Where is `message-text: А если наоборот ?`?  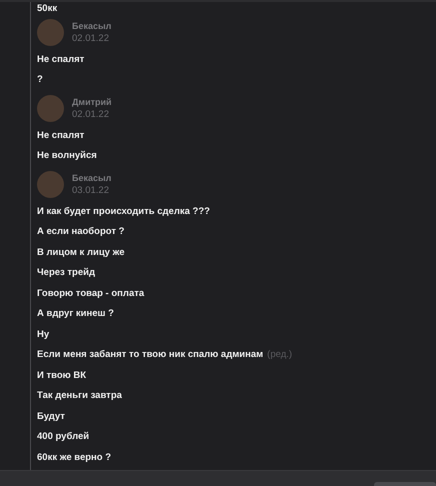
message-text: А если наоборот ? is located at coordinates (80, 232).